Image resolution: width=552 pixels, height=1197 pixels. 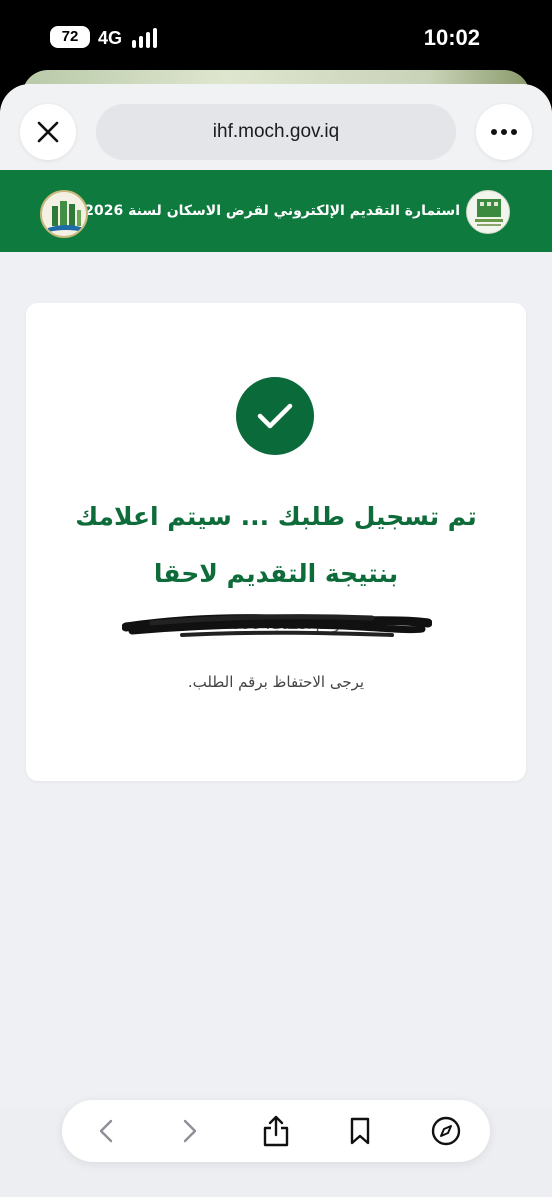 I want to click on status-bar: 72 4G 10:02, so click(x=276, y=40).